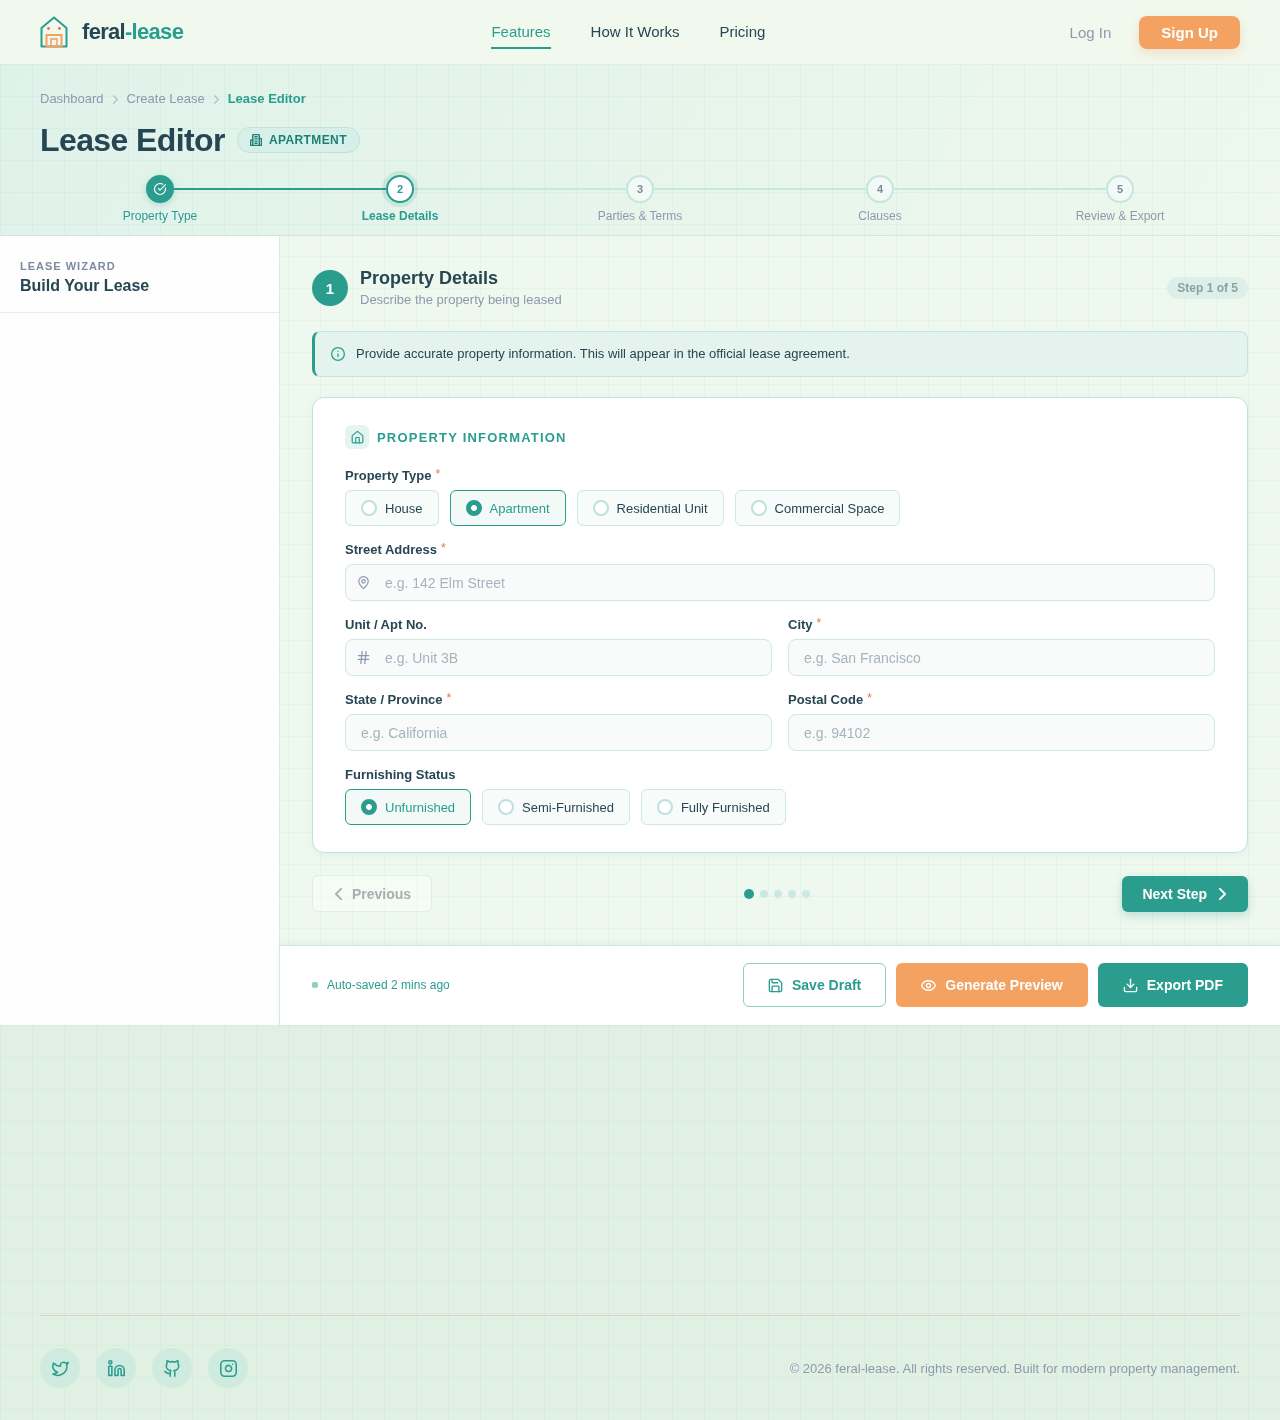  What do you see at coordinates (1207, 288) in the screenshot?
I see `step-counter: Step 1 of 5` at bounding box center [1207, 288].